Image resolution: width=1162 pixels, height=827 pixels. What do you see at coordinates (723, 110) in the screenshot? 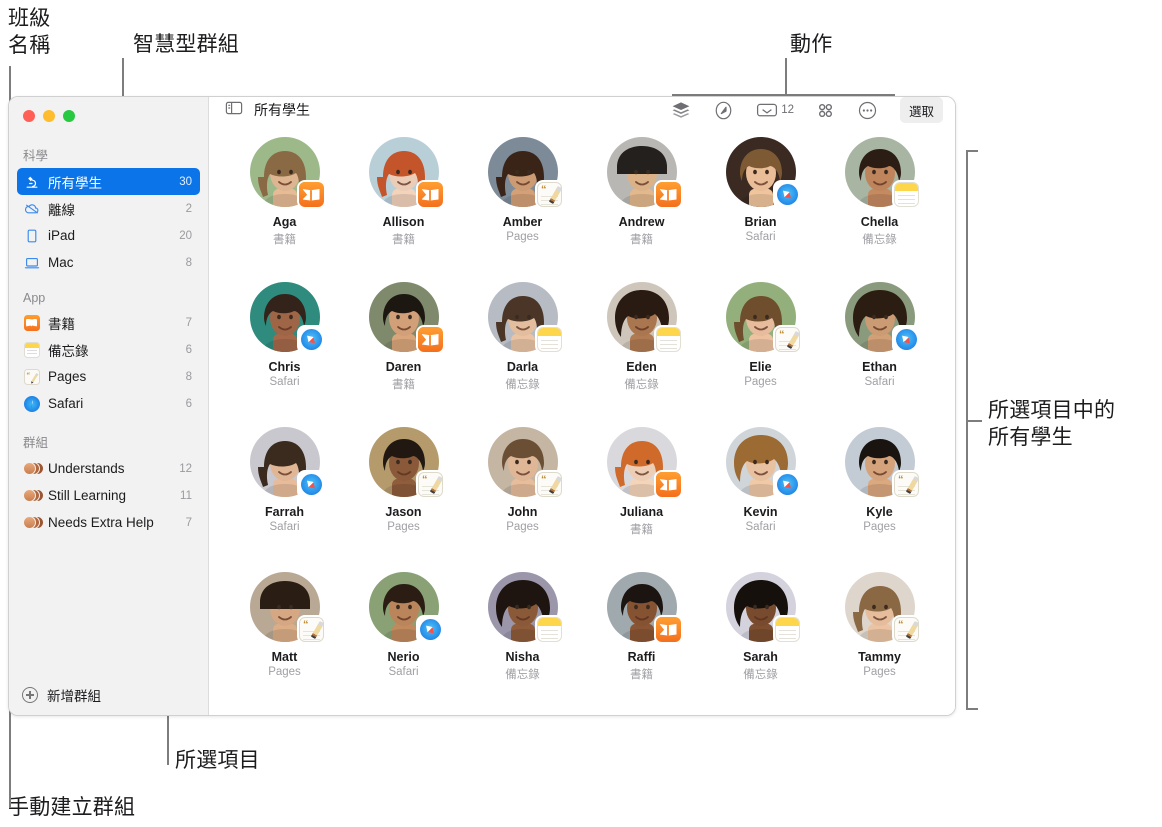
I see `navigate-icon` at bounding box center [723, 110].